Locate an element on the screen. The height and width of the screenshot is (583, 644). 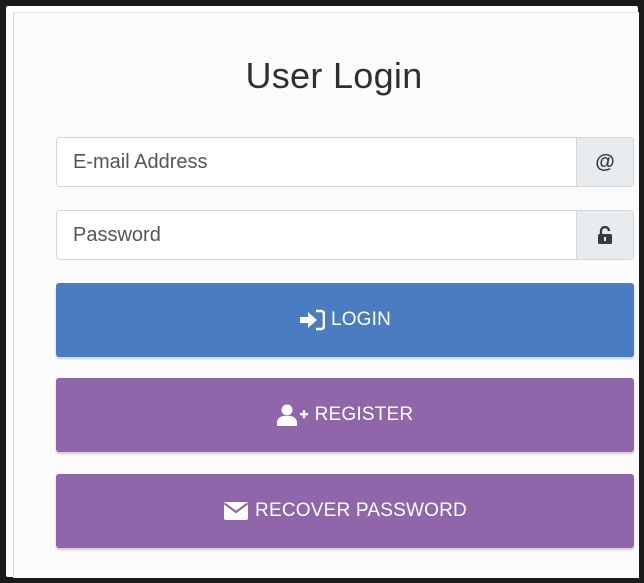
register-button: REGISTER is located at coordinates (345, 415).